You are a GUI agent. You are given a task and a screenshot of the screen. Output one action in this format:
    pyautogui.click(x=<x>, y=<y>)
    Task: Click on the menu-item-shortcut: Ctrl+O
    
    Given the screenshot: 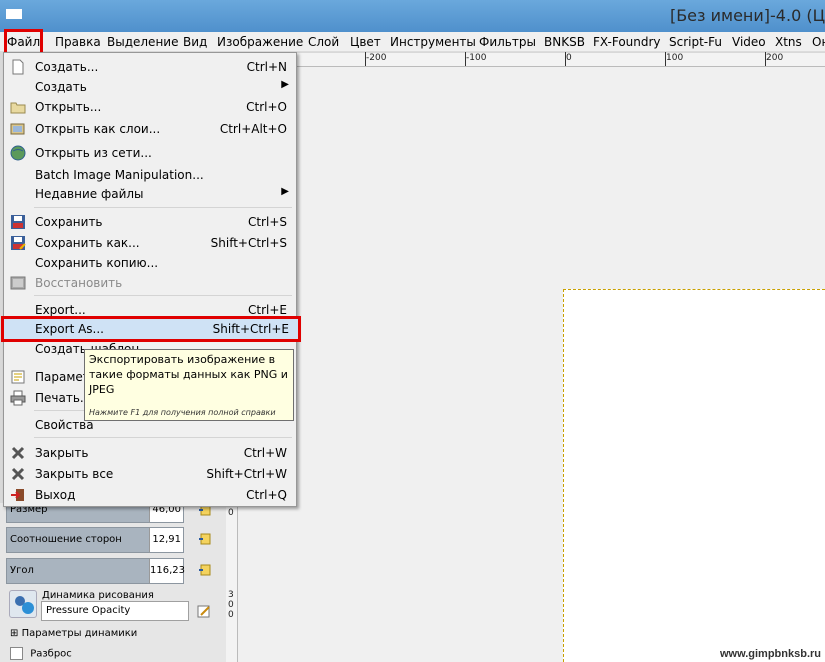 What is the action you would take?
    pyautogui.click(x=266, y=107)
    